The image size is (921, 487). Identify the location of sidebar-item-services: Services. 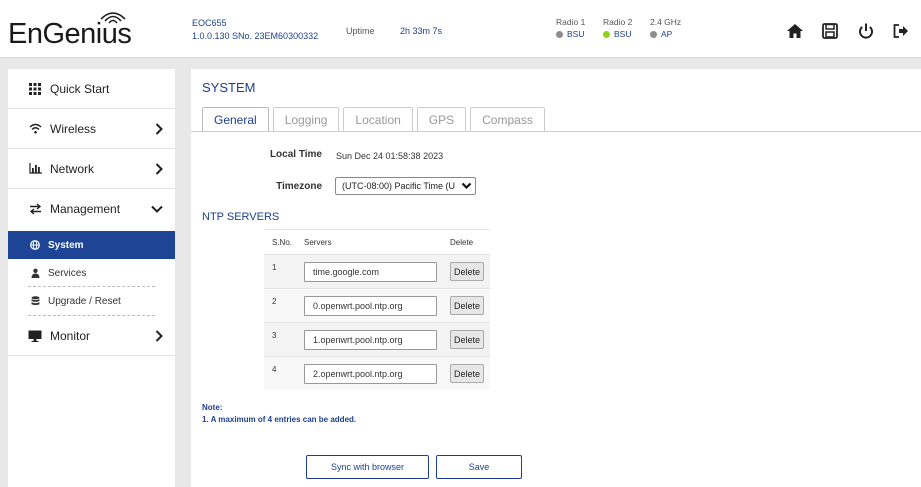
(91, 273).